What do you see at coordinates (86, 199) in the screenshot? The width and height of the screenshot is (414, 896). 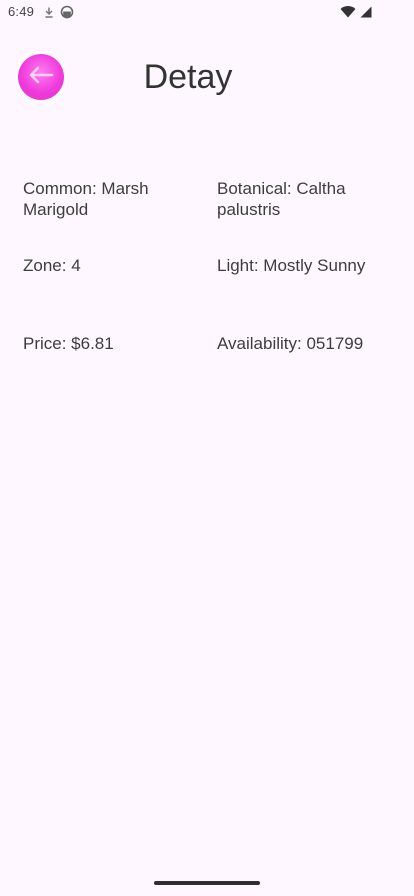 I see `common-name-text: Common: Marsh Marigold` at bounding box center [86, 199].